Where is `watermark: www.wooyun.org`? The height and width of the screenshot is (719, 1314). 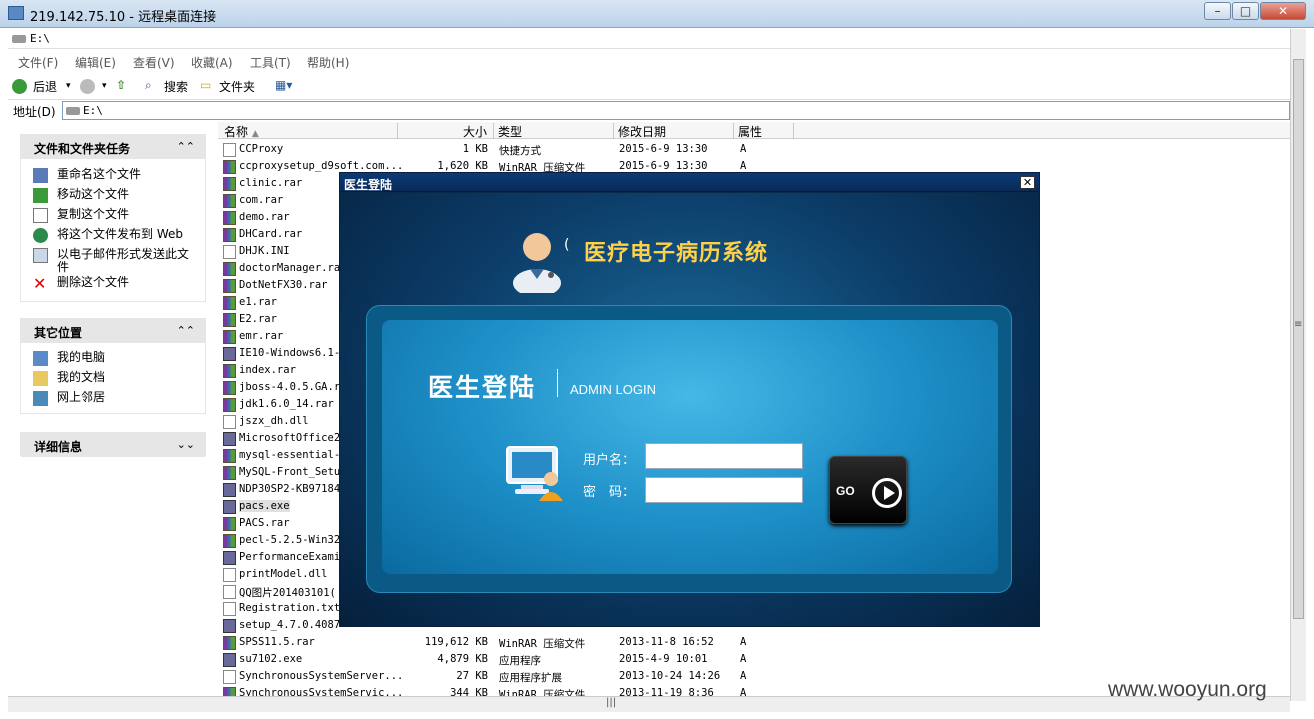 watermark: www.wooyun.org is located at coordinates (1187, 689).